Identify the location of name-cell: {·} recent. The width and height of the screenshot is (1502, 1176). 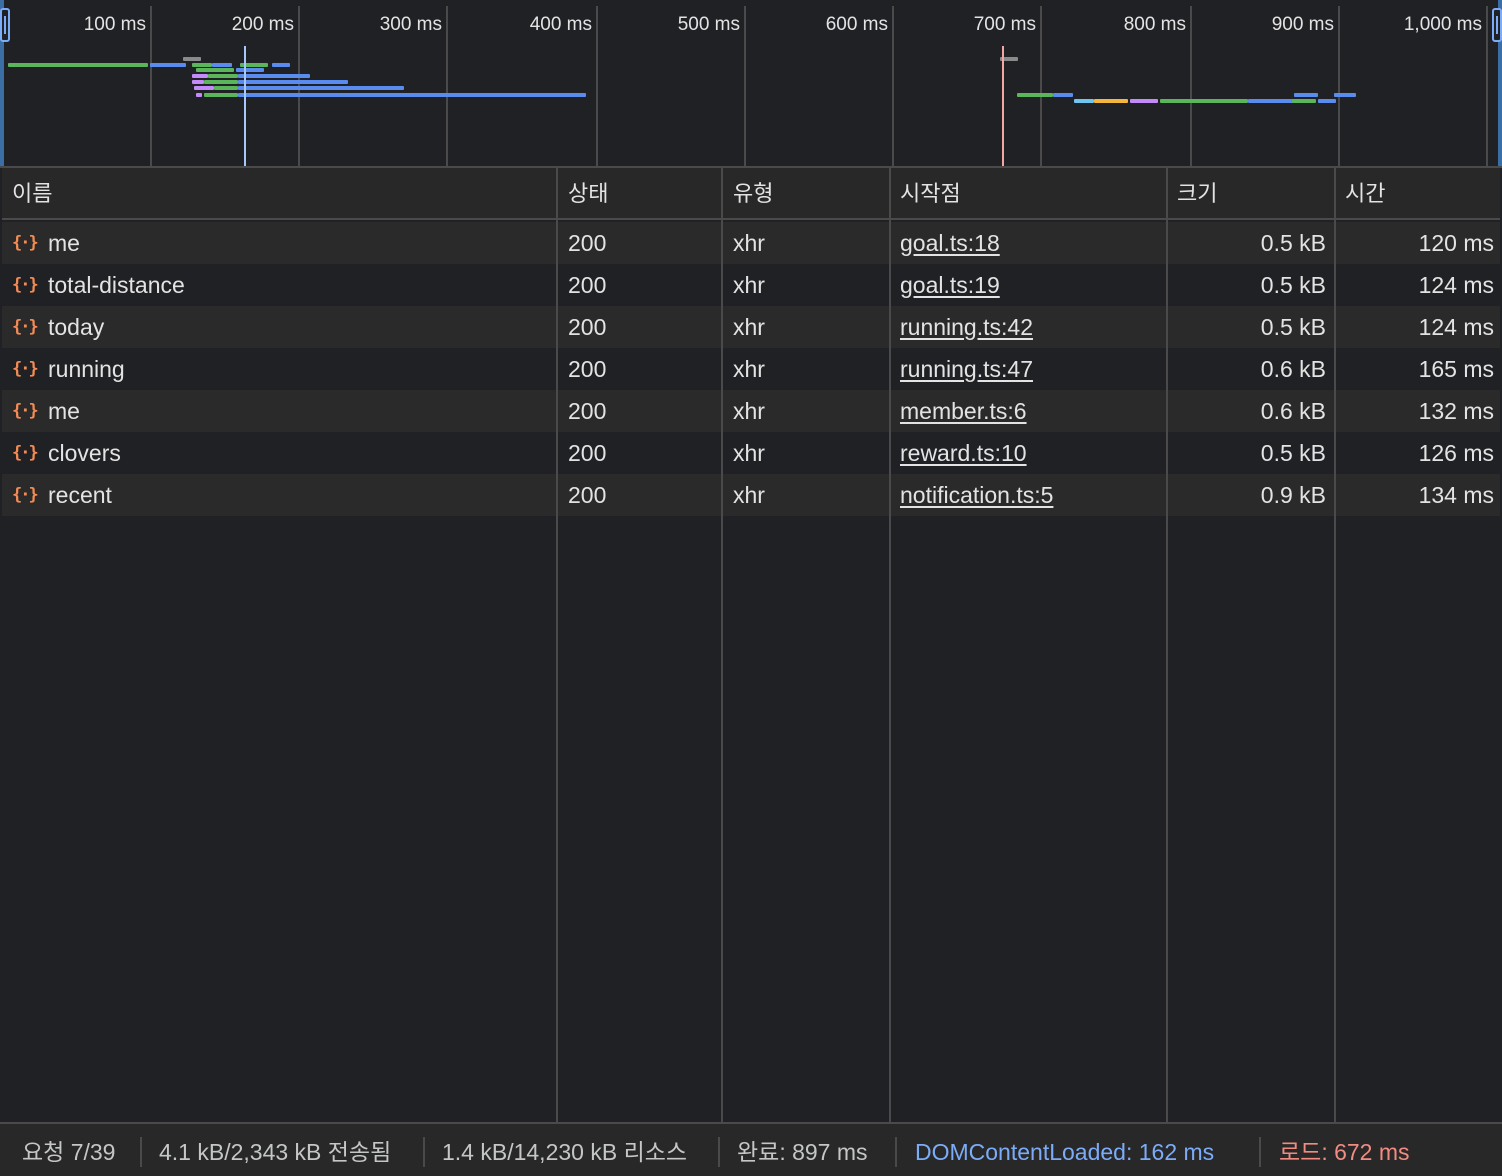
(277, 495).